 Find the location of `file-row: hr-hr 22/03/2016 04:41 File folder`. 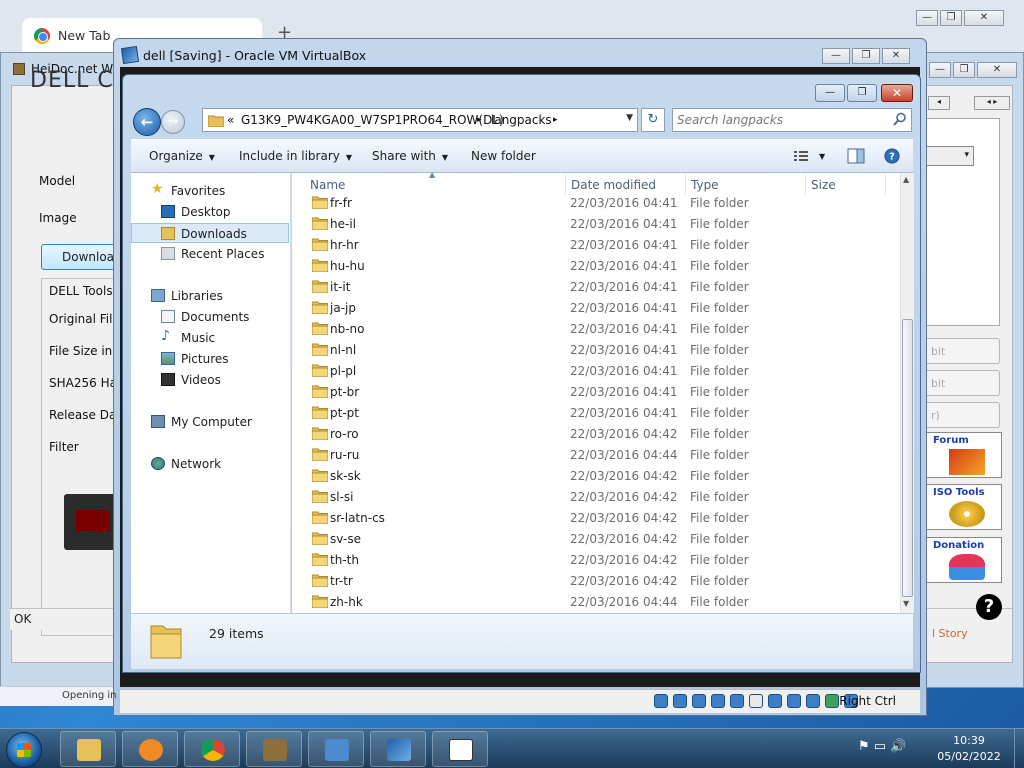

file-row: hr-hr 22/03/2016 04:41 File folder is located at coordinates (596, 245).